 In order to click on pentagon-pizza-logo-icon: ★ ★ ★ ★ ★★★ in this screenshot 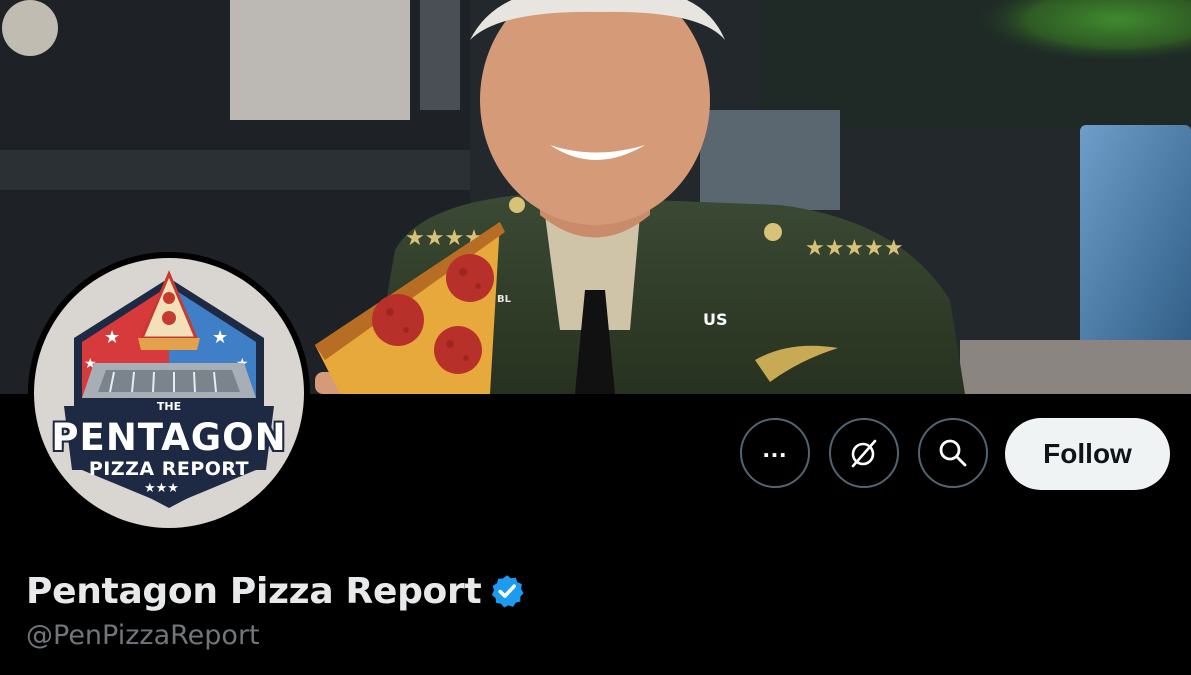, I will do `click(169, 389)`.